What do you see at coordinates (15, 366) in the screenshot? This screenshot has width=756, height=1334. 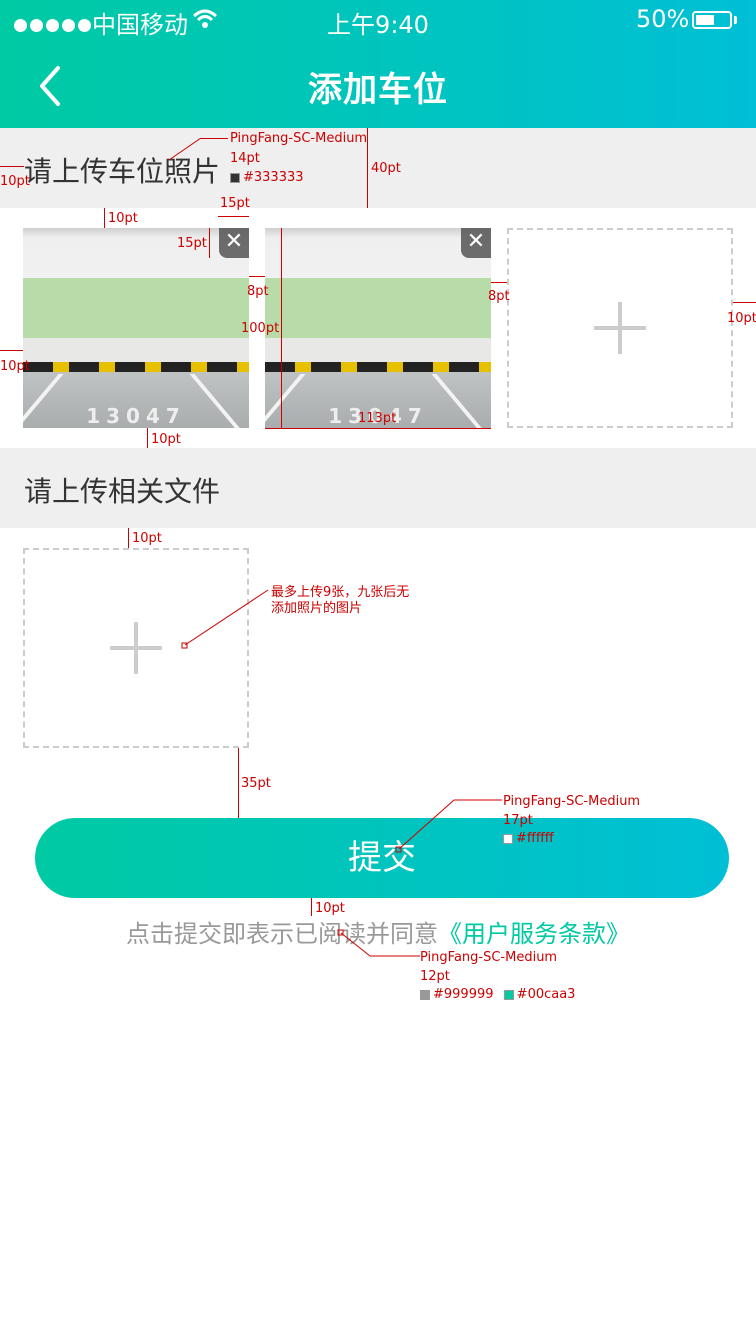 I see `annotation-10pt-left2: 10pt` at bounding box center [15, 366].